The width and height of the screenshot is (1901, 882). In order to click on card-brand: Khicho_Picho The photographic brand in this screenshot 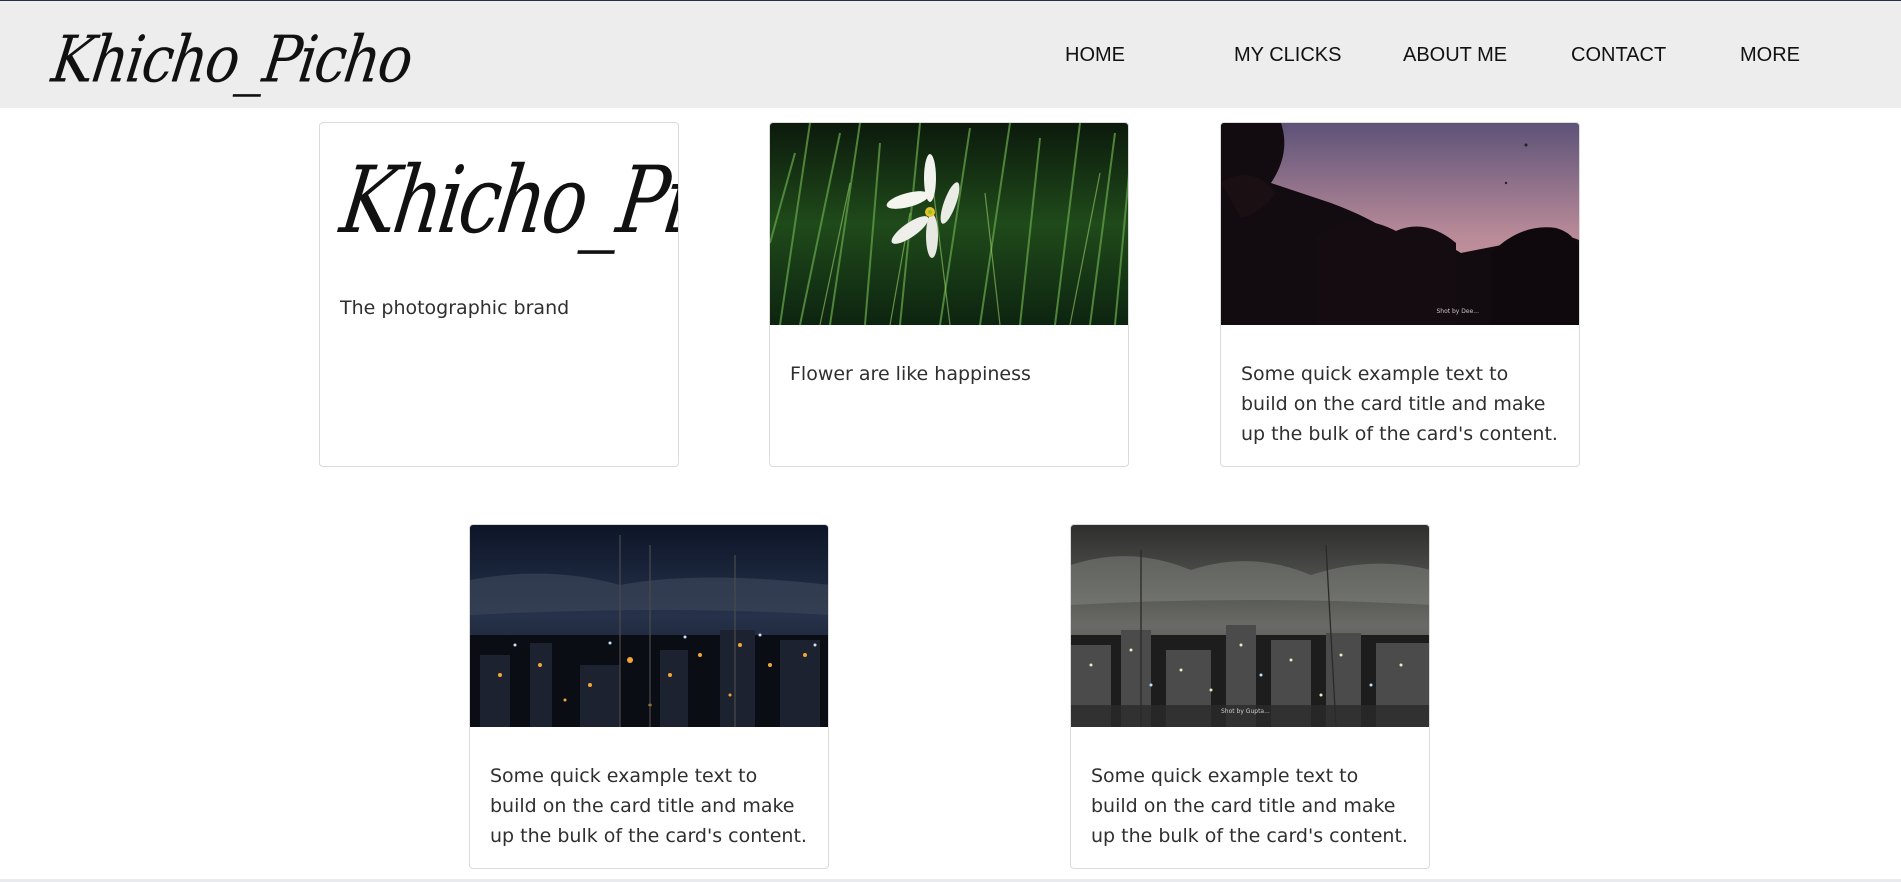, I will do `click(499, 294)`.